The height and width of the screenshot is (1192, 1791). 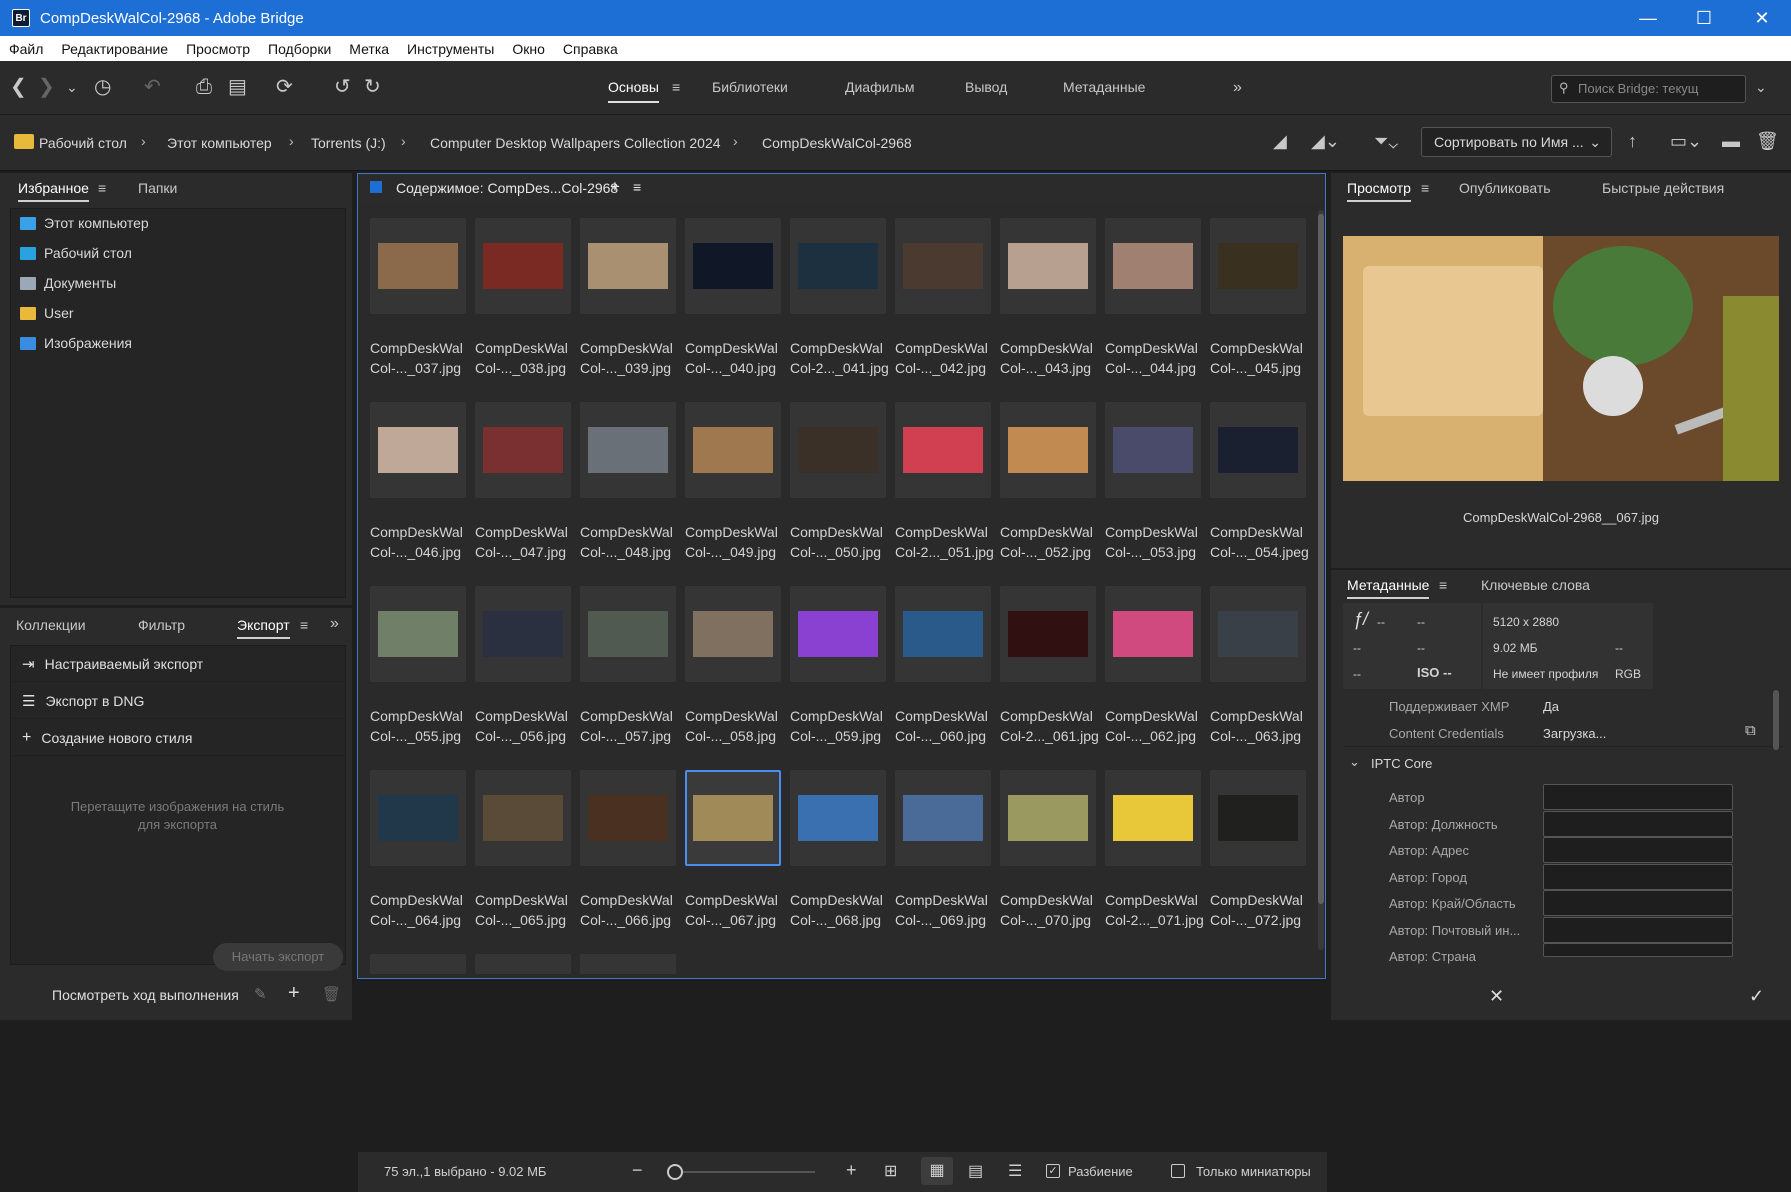 What do you see at coordinates (114, 49) in the screenshot?
I see `menu-edit: Редактирование` at bounding box center [114, 49].